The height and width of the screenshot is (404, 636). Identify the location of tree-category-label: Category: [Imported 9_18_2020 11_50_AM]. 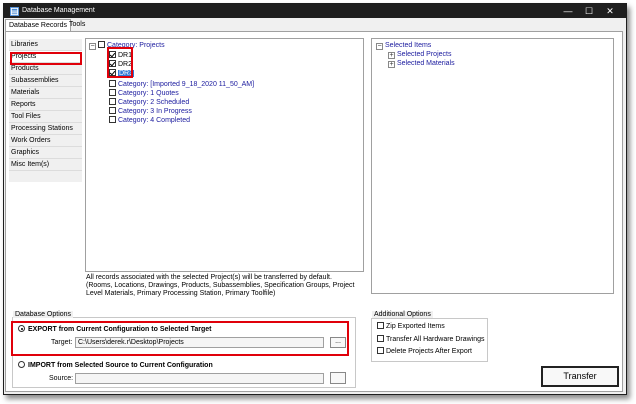
(186, 84).